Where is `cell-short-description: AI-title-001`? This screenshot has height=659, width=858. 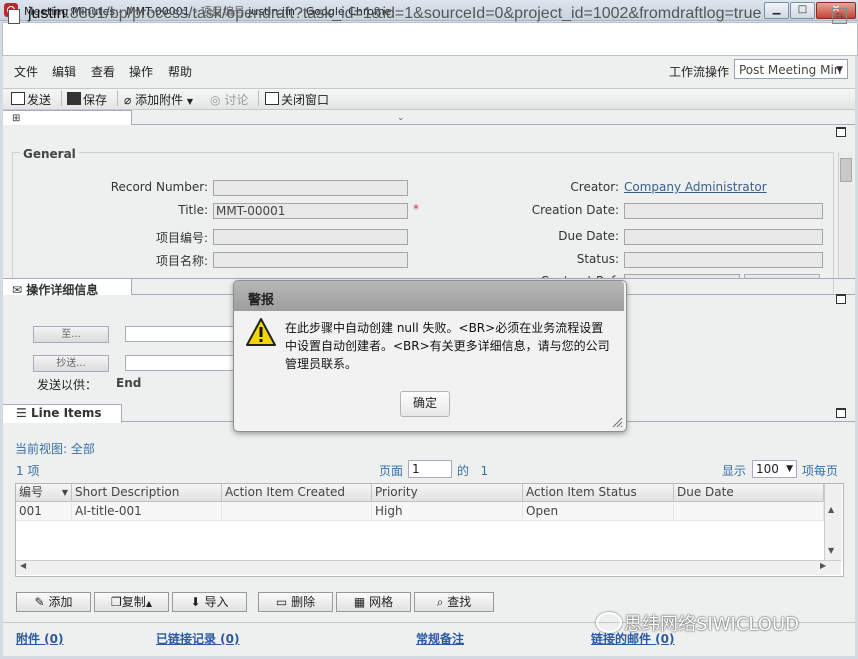 cell-short-description: AI-title-001 is located at coordinates (147, 512).